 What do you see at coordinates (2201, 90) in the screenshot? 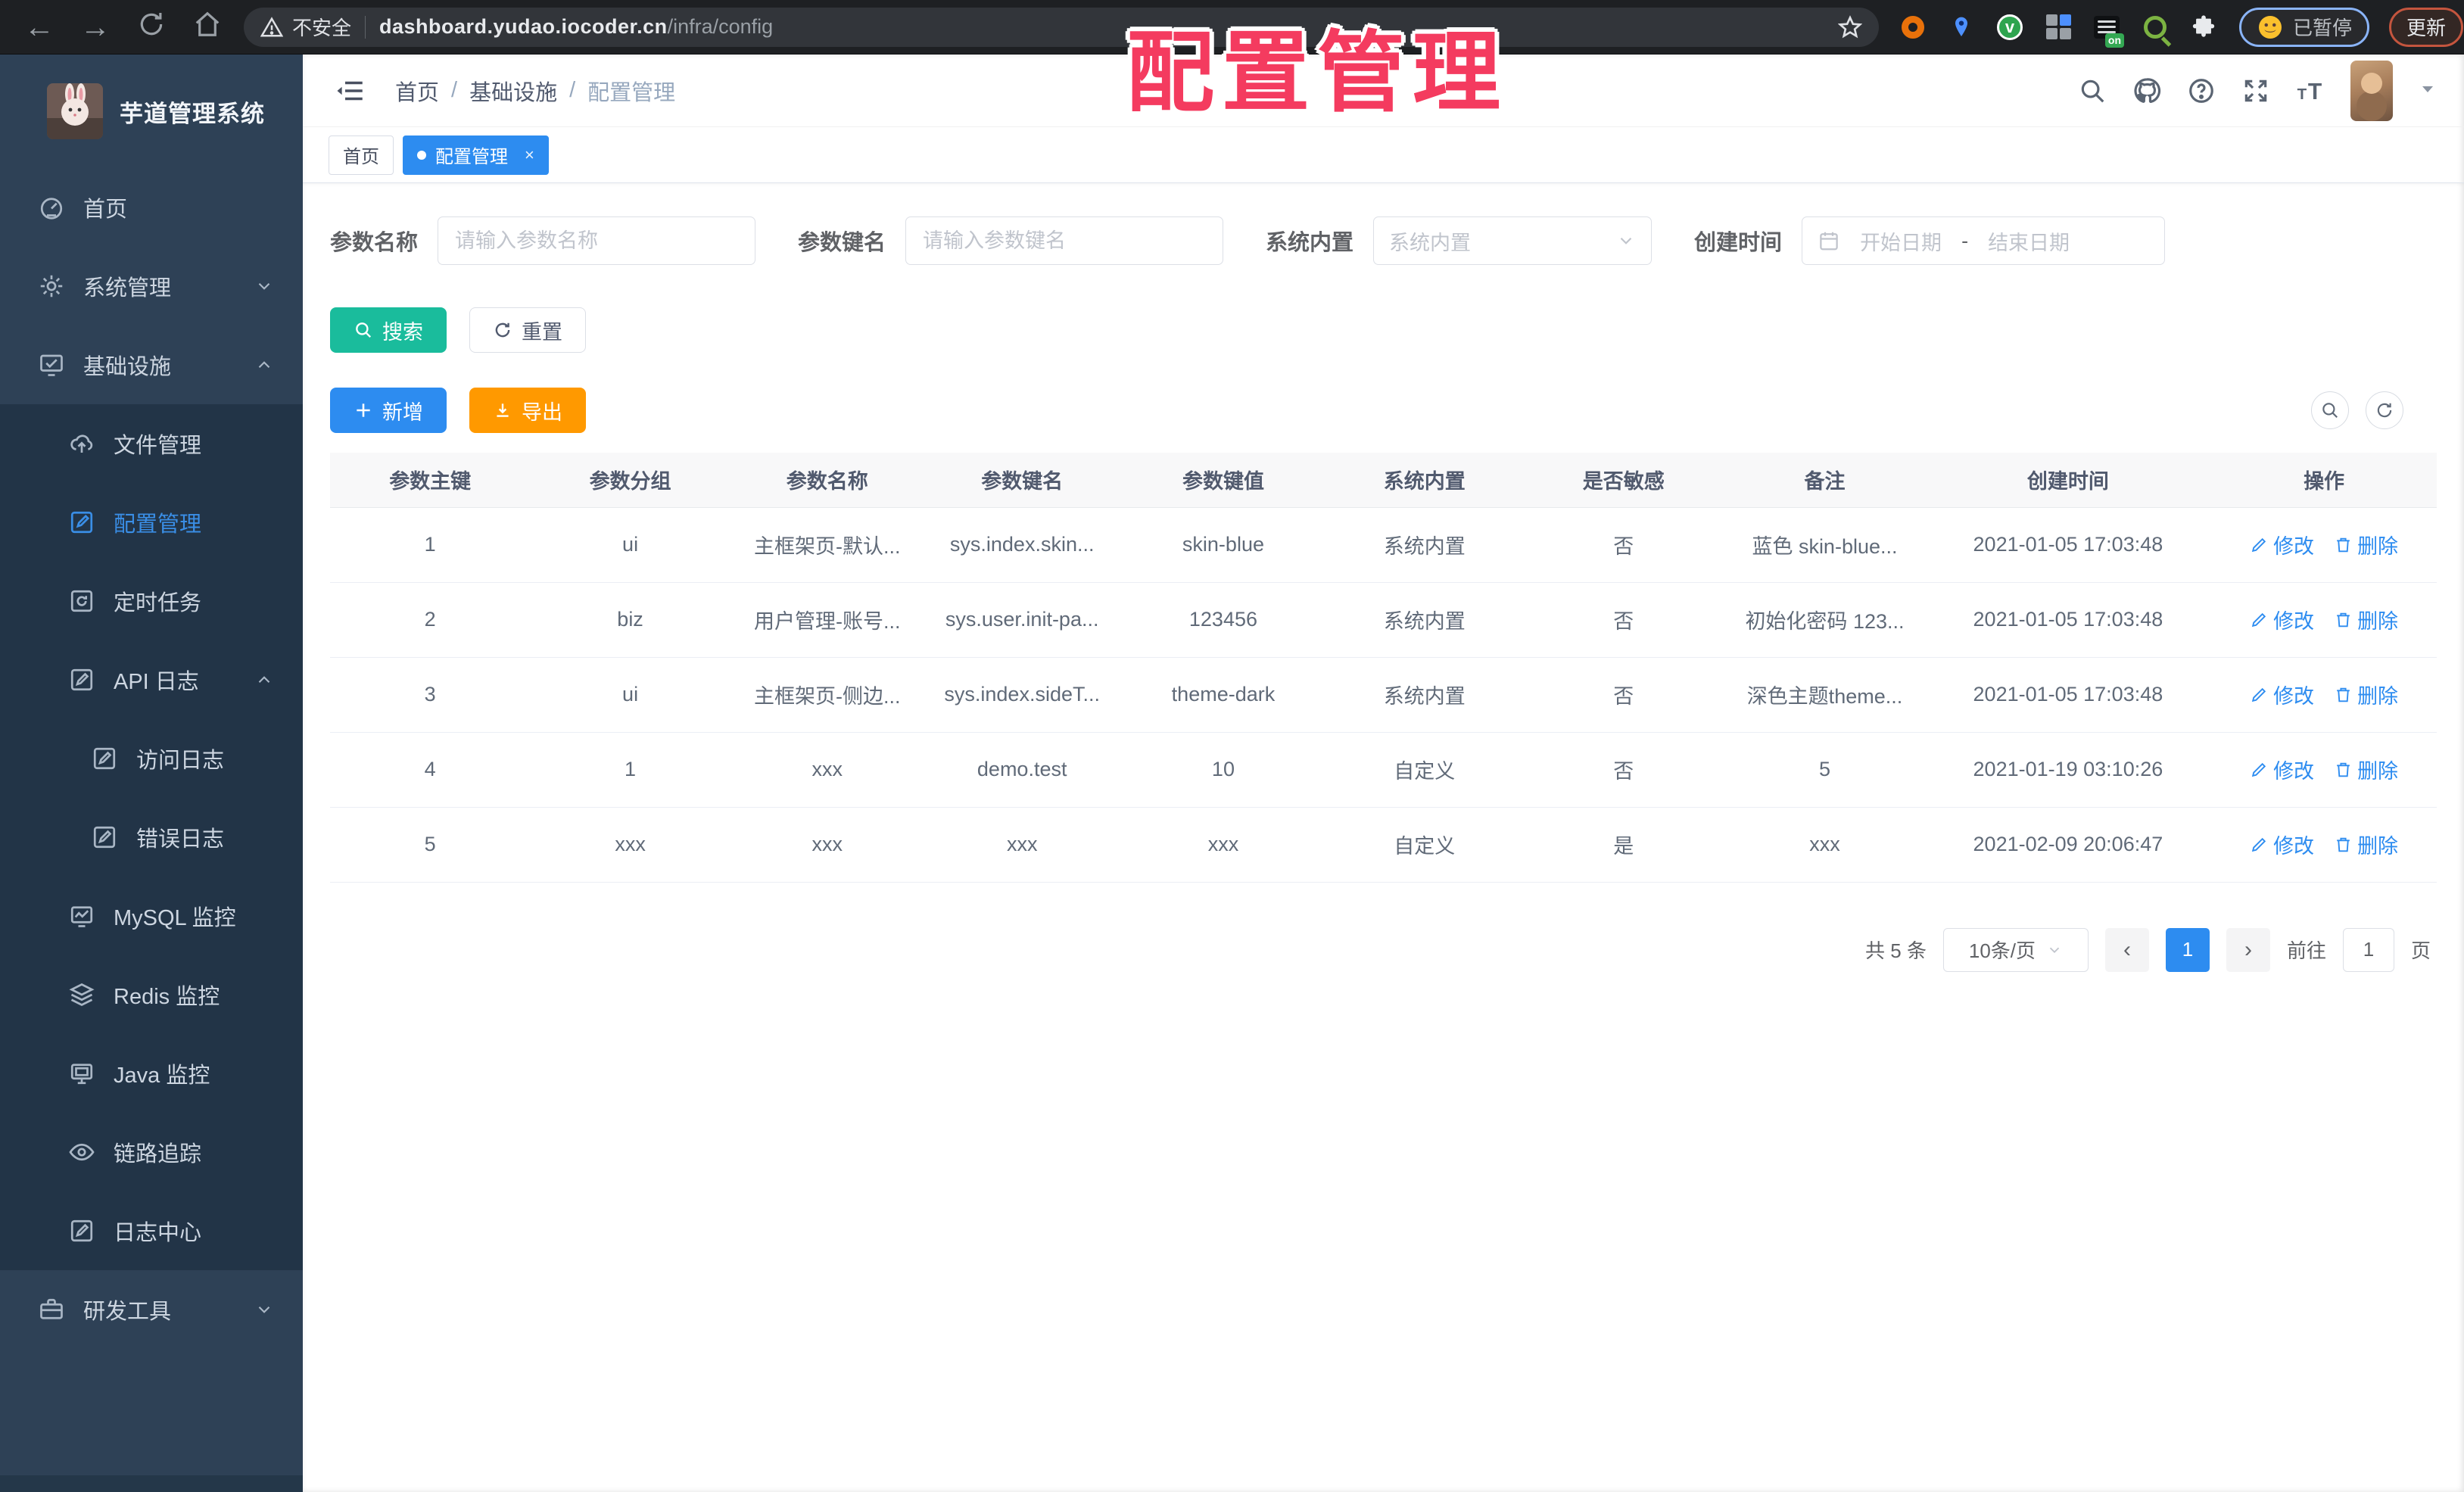
I see `help-icon` at bounding box center [2201, 90].